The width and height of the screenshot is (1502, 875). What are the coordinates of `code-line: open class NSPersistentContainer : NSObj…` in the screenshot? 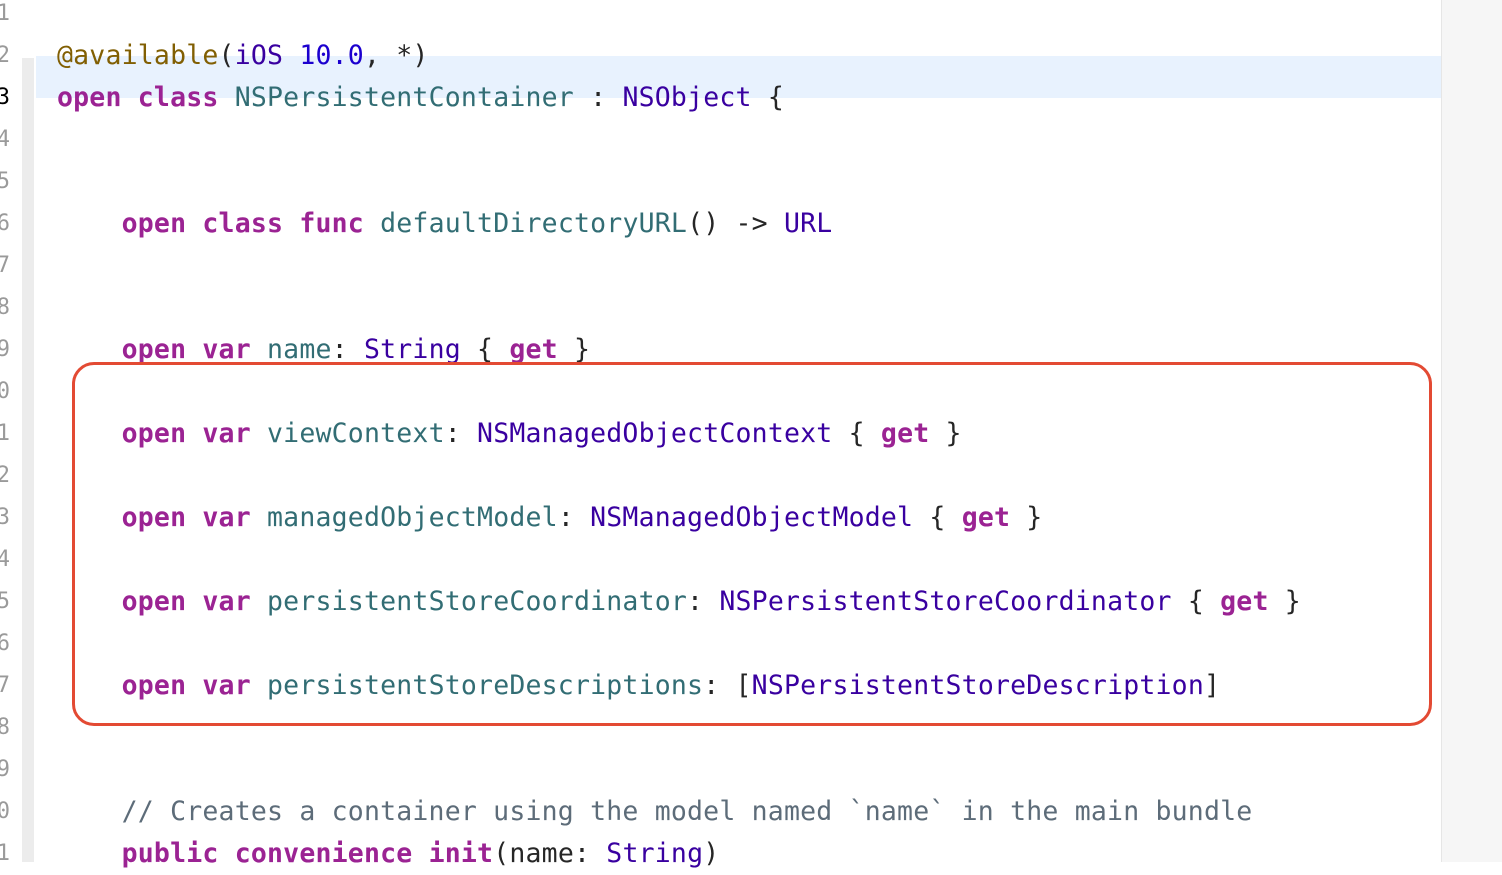 It's located at (420, 98).